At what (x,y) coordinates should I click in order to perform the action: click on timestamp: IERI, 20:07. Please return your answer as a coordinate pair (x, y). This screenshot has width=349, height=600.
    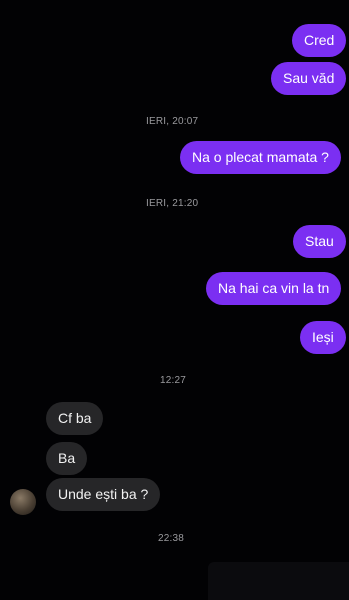
    Looking at the image, I should click on (172, 121).